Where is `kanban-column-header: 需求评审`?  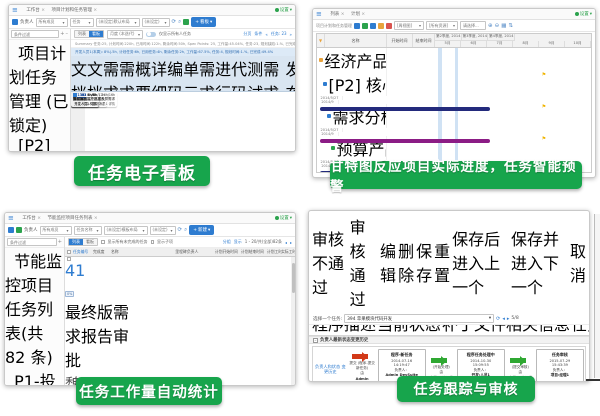
kanban-column-header: 需求评审 is located at coordinates (127, 73).